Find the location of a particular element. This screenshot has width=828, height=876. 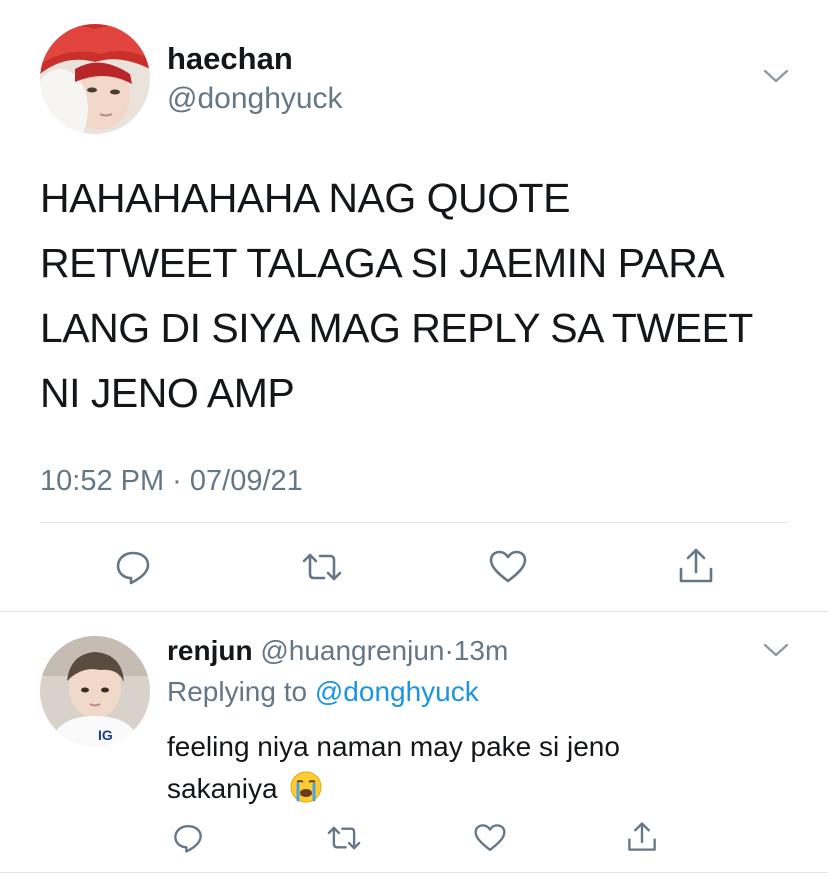

crying-emoji-icon is located at coordinates (306, 793).